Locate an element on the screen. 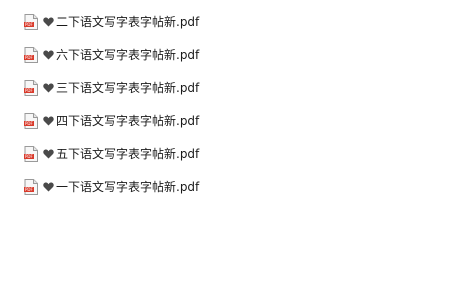 Image resolution: width=474 pixels, height=283 pixels. file-name: 二下语文写字表字帖新.pdf is located at coordinates (128, 21).